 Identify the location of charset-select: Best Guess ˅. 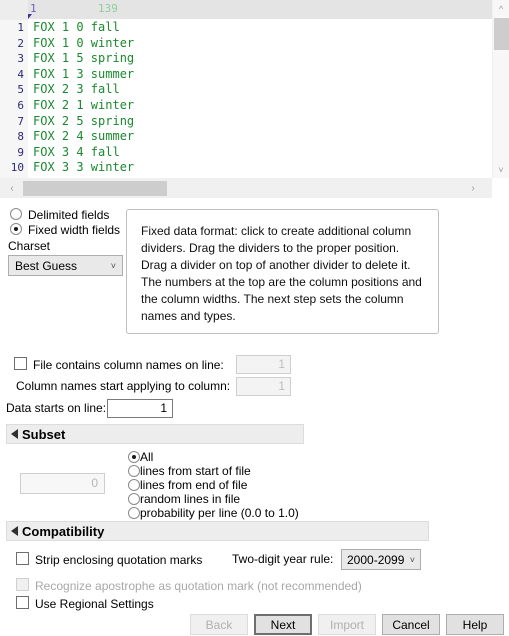
(65, 265).